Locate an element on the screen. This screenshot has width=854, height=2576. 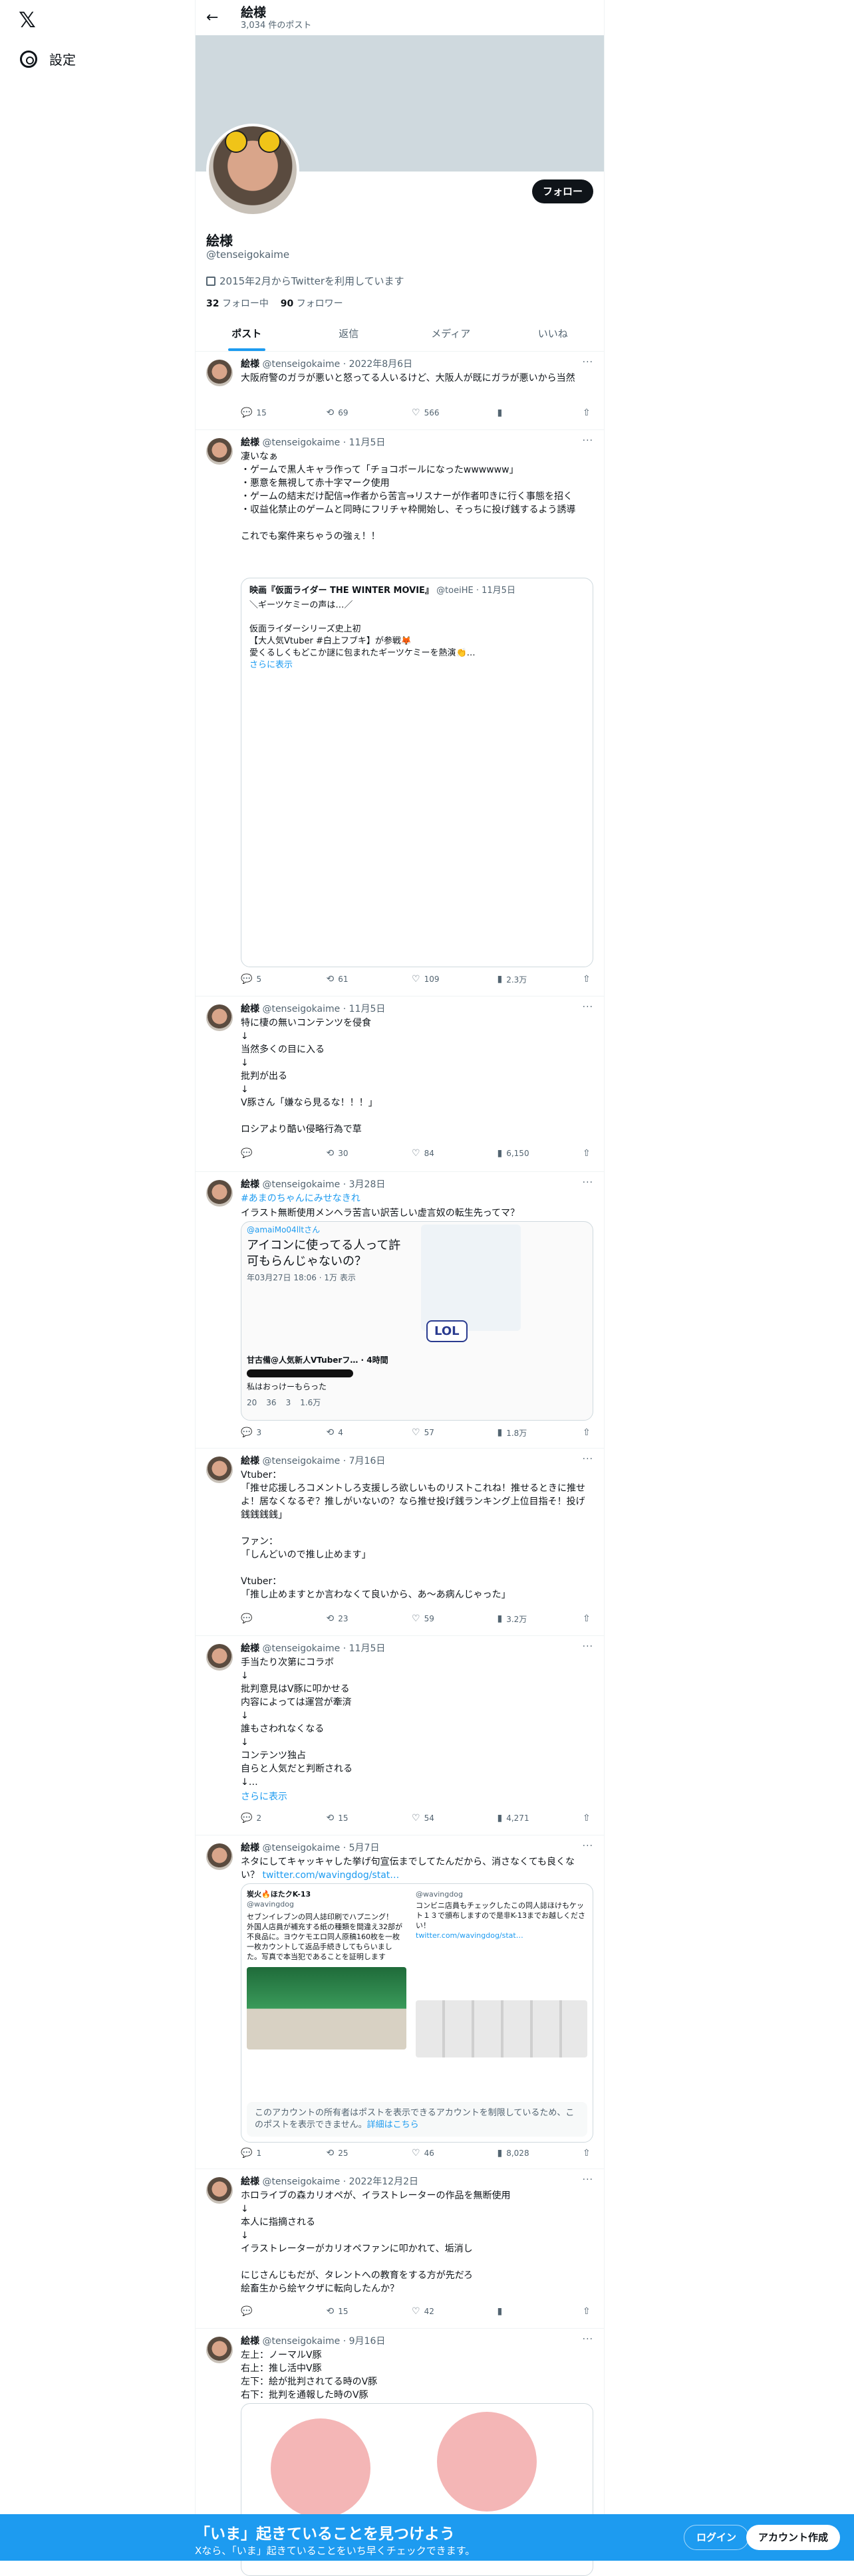
like-button: ♡ 84 is located at coordinates (455, 1153).